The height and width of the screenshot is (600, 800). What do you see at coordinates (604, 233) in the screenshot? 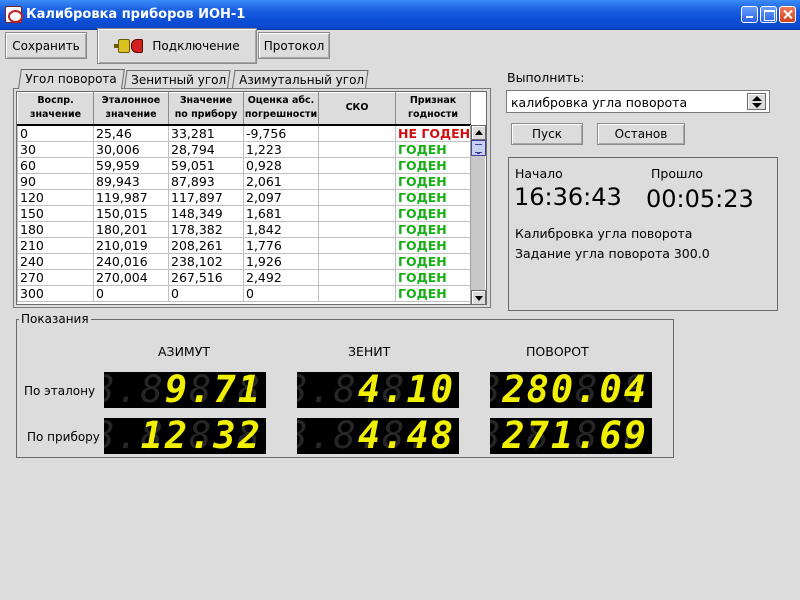
I see `status-line-1: Калибровка угла поворота` at bounding box center [604, 233].